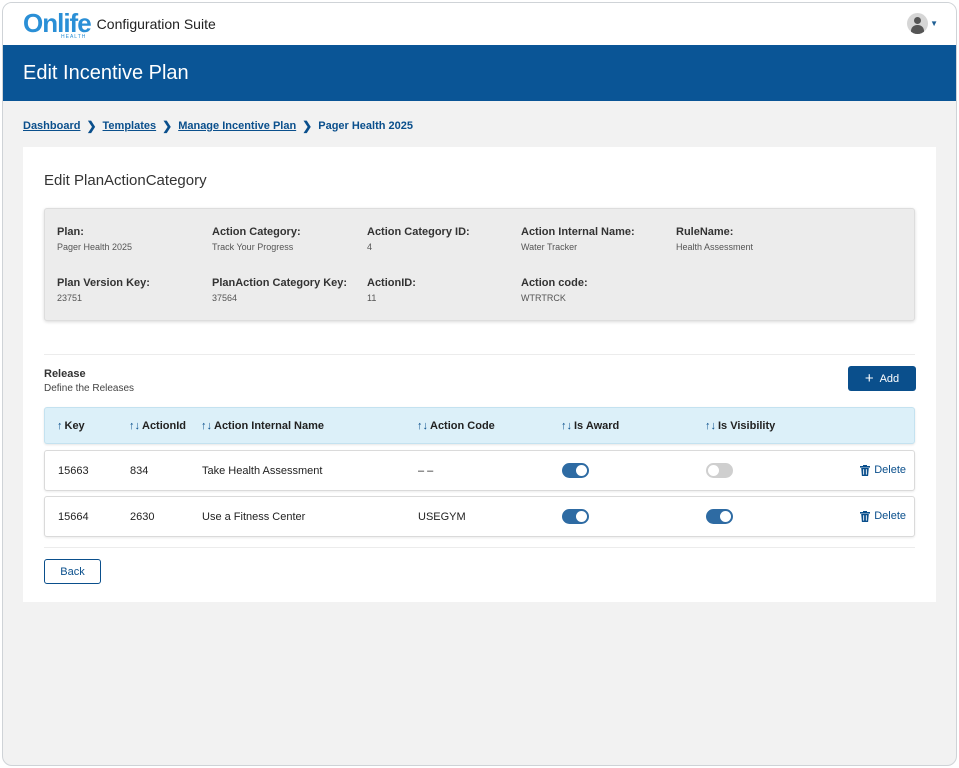  I want to click on column-header-action-internal-name: ↑↓ Action Internal Name, so click(262, 426).